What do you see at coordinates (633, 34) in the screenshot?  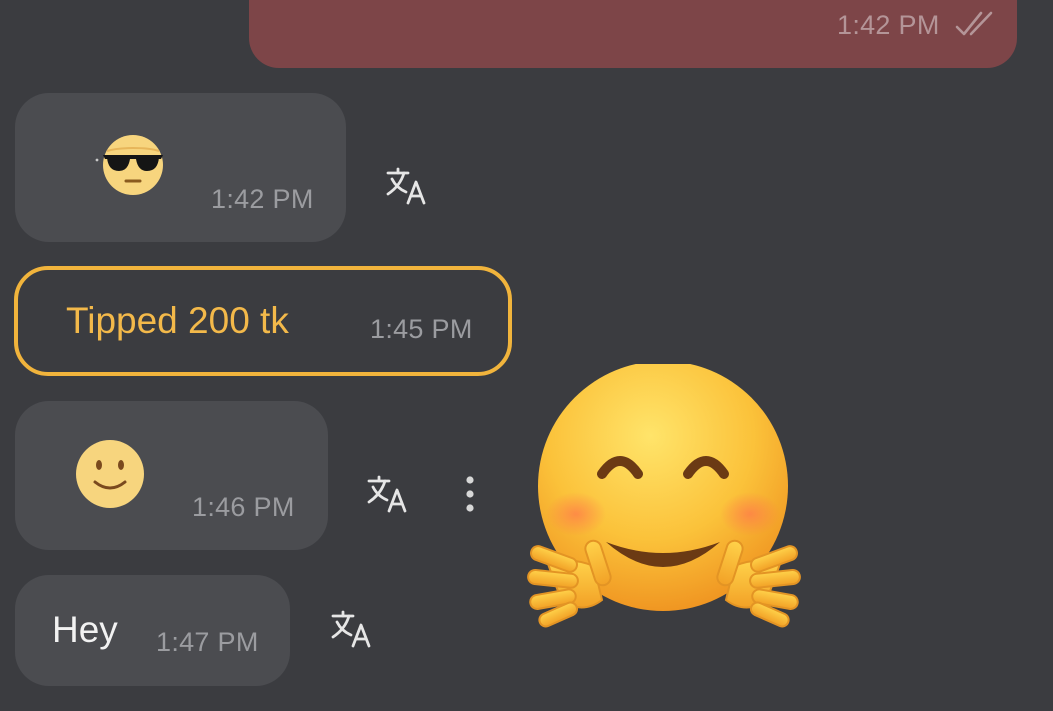 I see `outgoing-message-bubble: 1:42 PM` at bounding box center [633, 34].